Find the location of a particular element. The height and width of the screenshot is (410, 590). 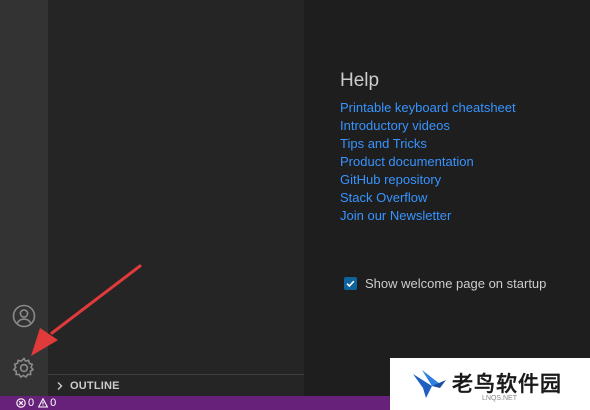

watermark-text: 老鸟软件园 is located at coordinates (507, 384).